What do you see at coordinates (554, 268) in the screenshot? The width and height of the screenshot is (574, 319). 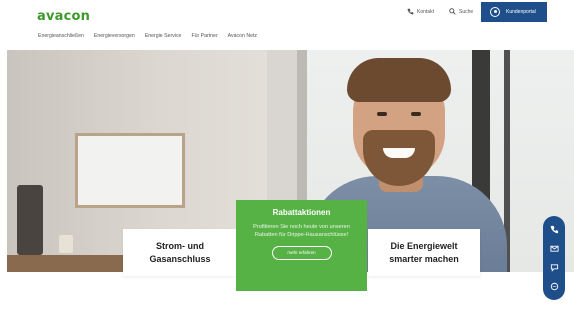 I see `chat-icon` at bounding box center [554, 268].